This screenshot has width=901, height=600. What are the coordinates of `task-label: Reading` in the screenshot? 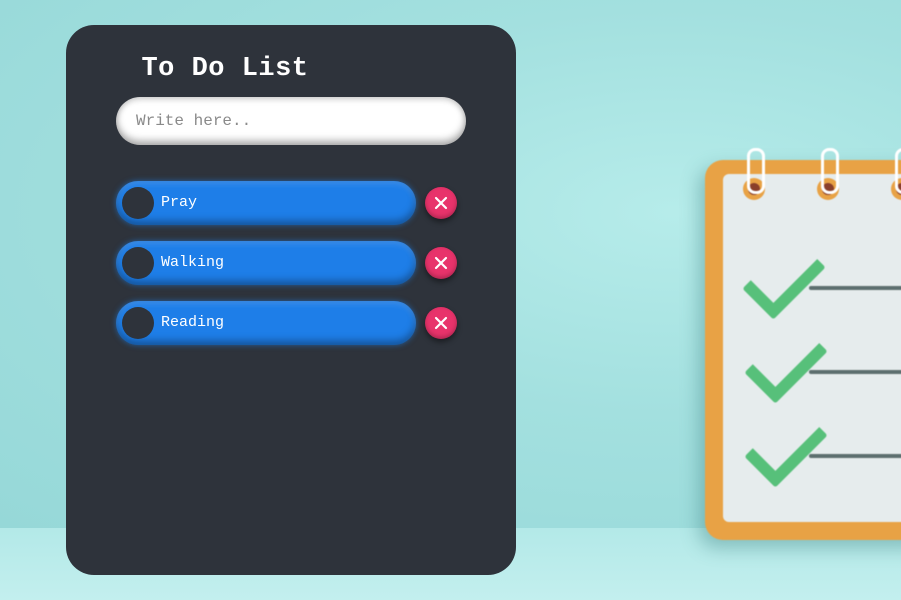 It's located at (193, 322).